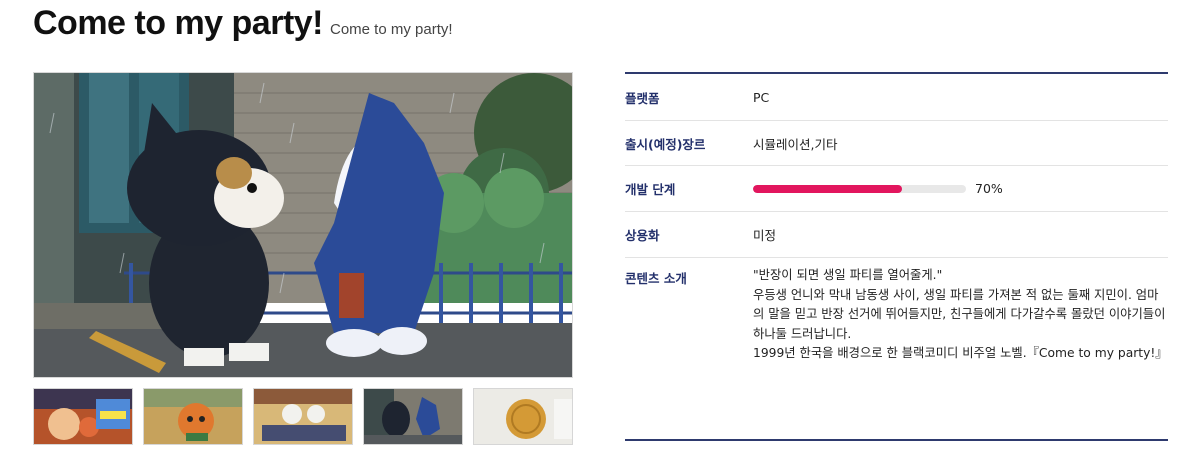  What do you see at coordinates (795, 144) in the screenshot?
I see `genre-value: 시뮬레이션,기타` at bounding box center [795, 144].